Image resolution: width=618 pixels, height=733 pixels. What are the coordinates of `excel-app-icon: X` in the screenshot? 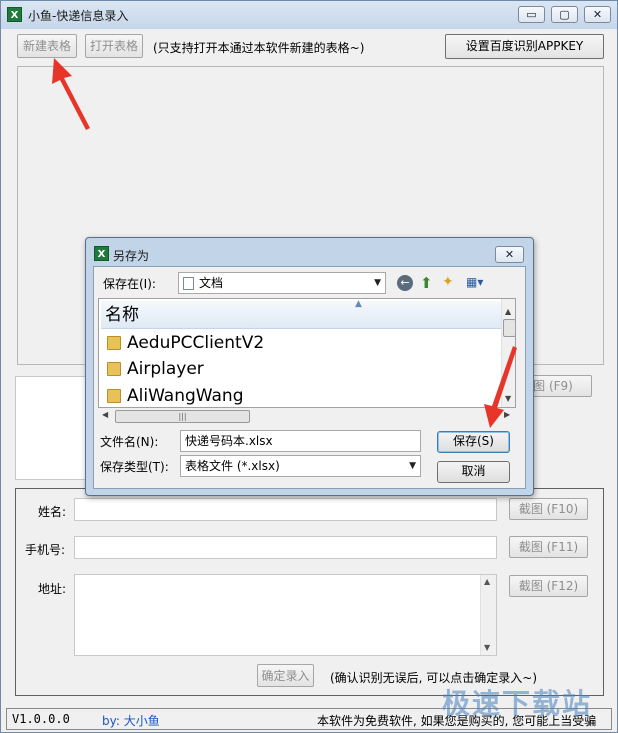 It's located at (14, 14).